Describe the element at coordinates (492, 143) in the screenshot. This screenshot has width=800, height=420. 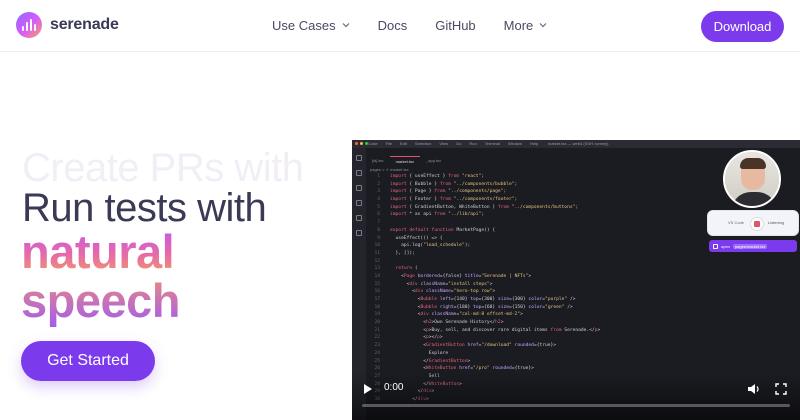
I see `editor-menu-item: Terminal` at that location.